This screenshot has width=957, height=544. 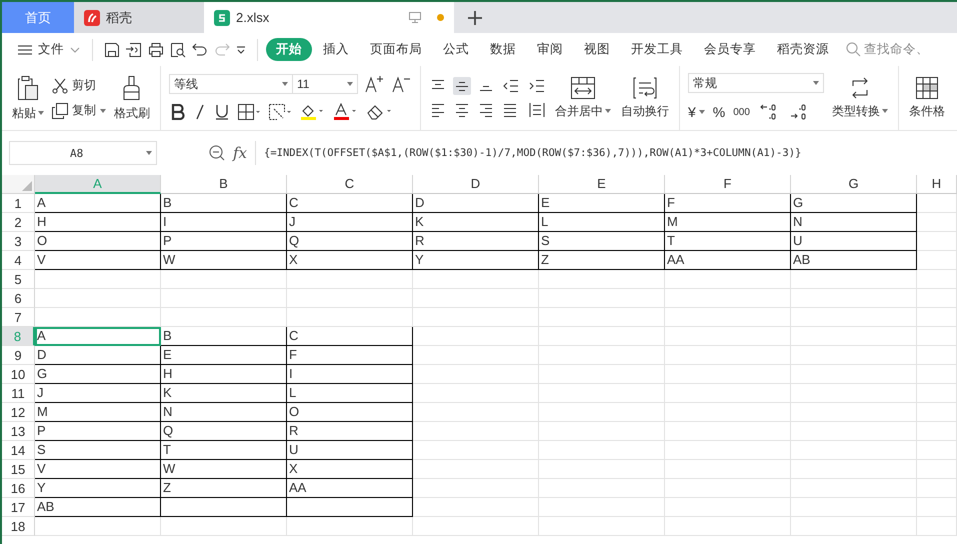 What do you see at coordinates (224, 412) in the screenshot?
I see `table-cell: N` at bounding box center [224, 412].